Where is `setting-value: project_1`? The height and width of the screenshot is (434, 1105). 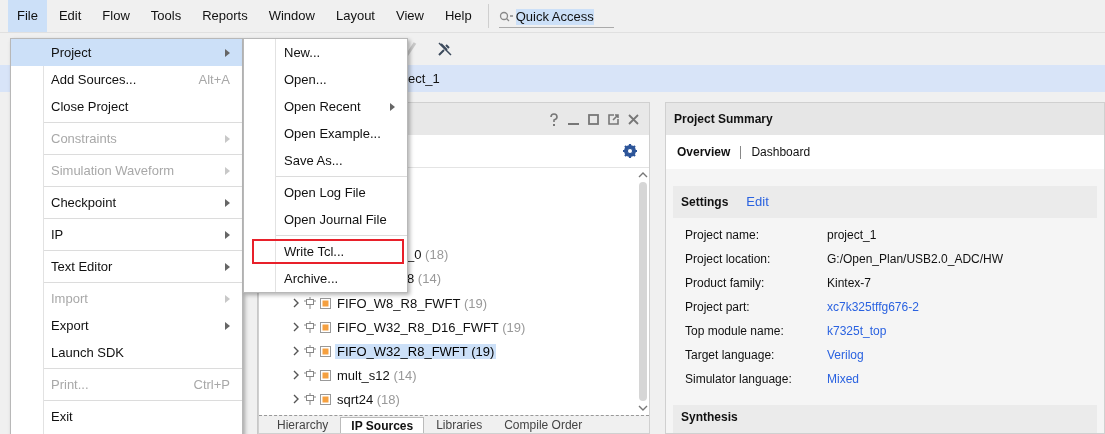
setting-value: project_1 is located at coordinates (852, 235).